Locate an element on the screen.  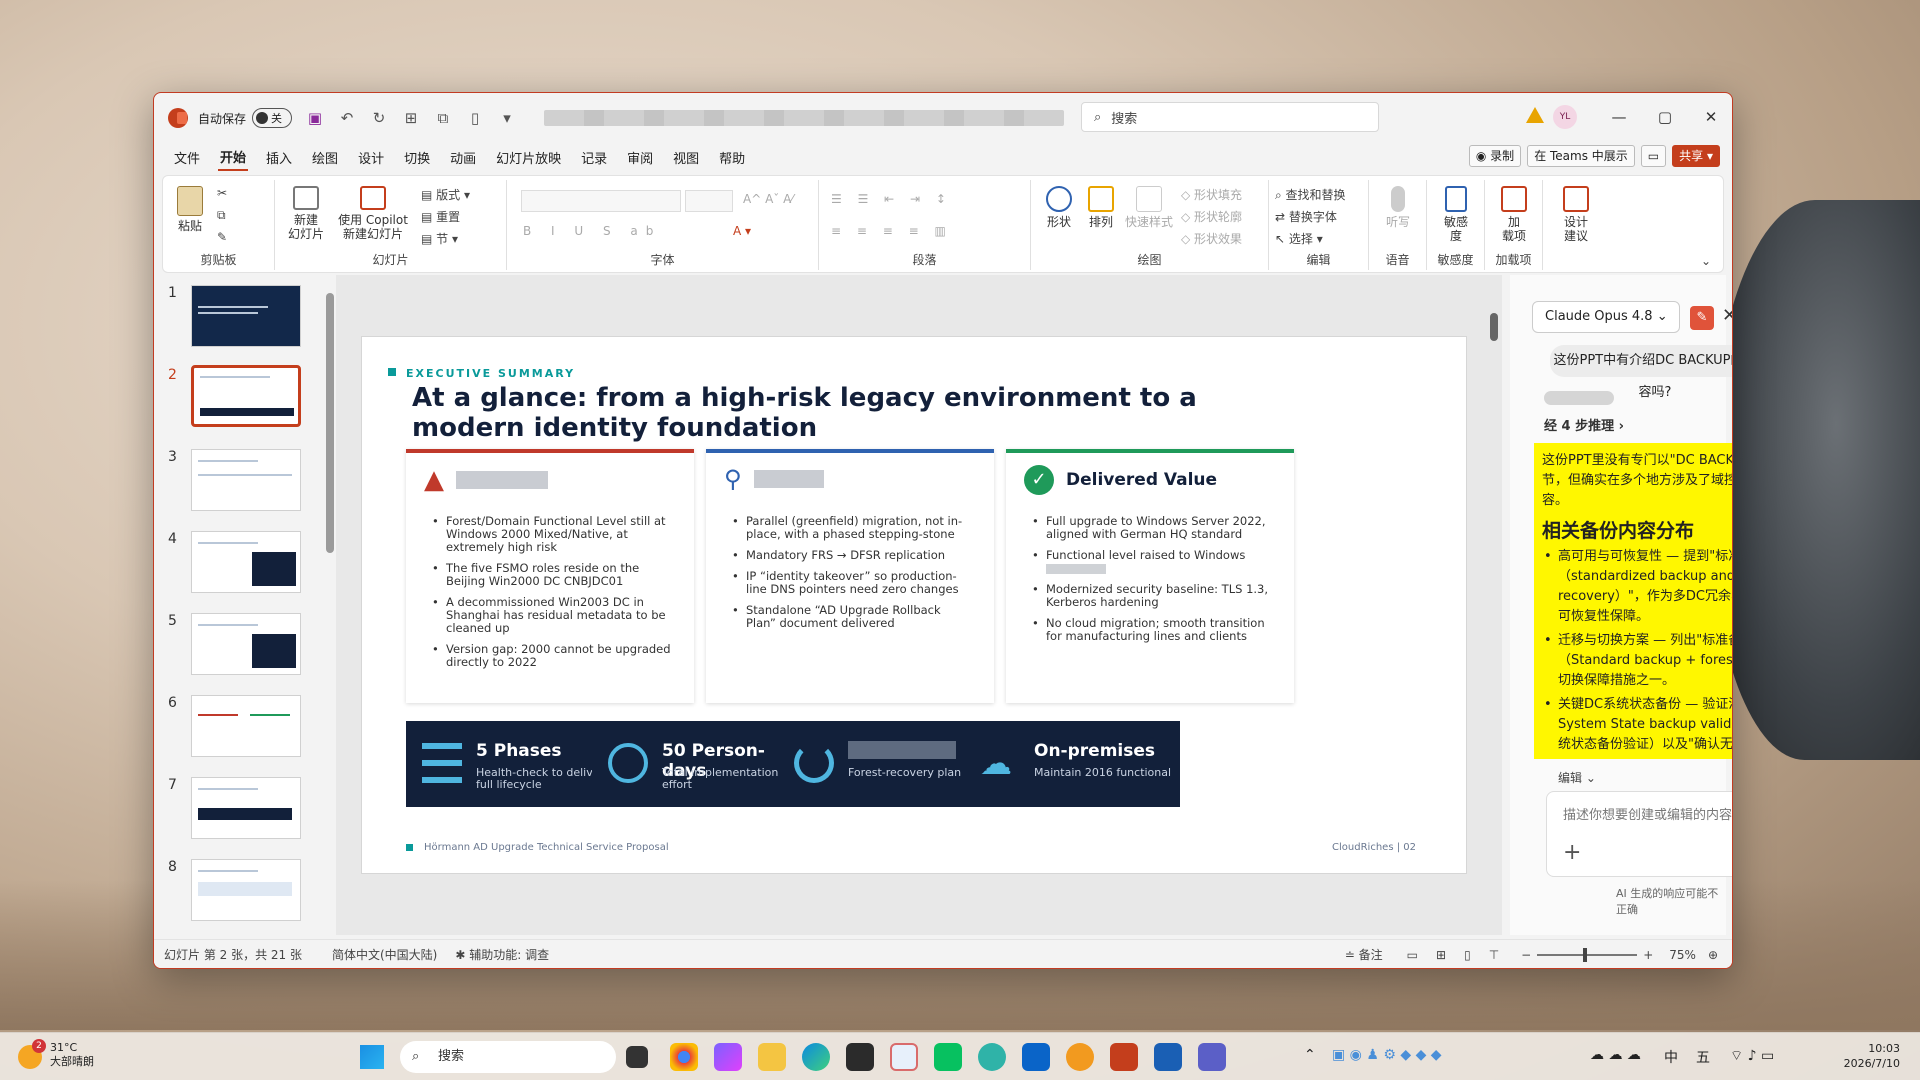
network-volume-battery-icons: ⌔ ♪ ▭ is located at coordinates (1752, 1056).